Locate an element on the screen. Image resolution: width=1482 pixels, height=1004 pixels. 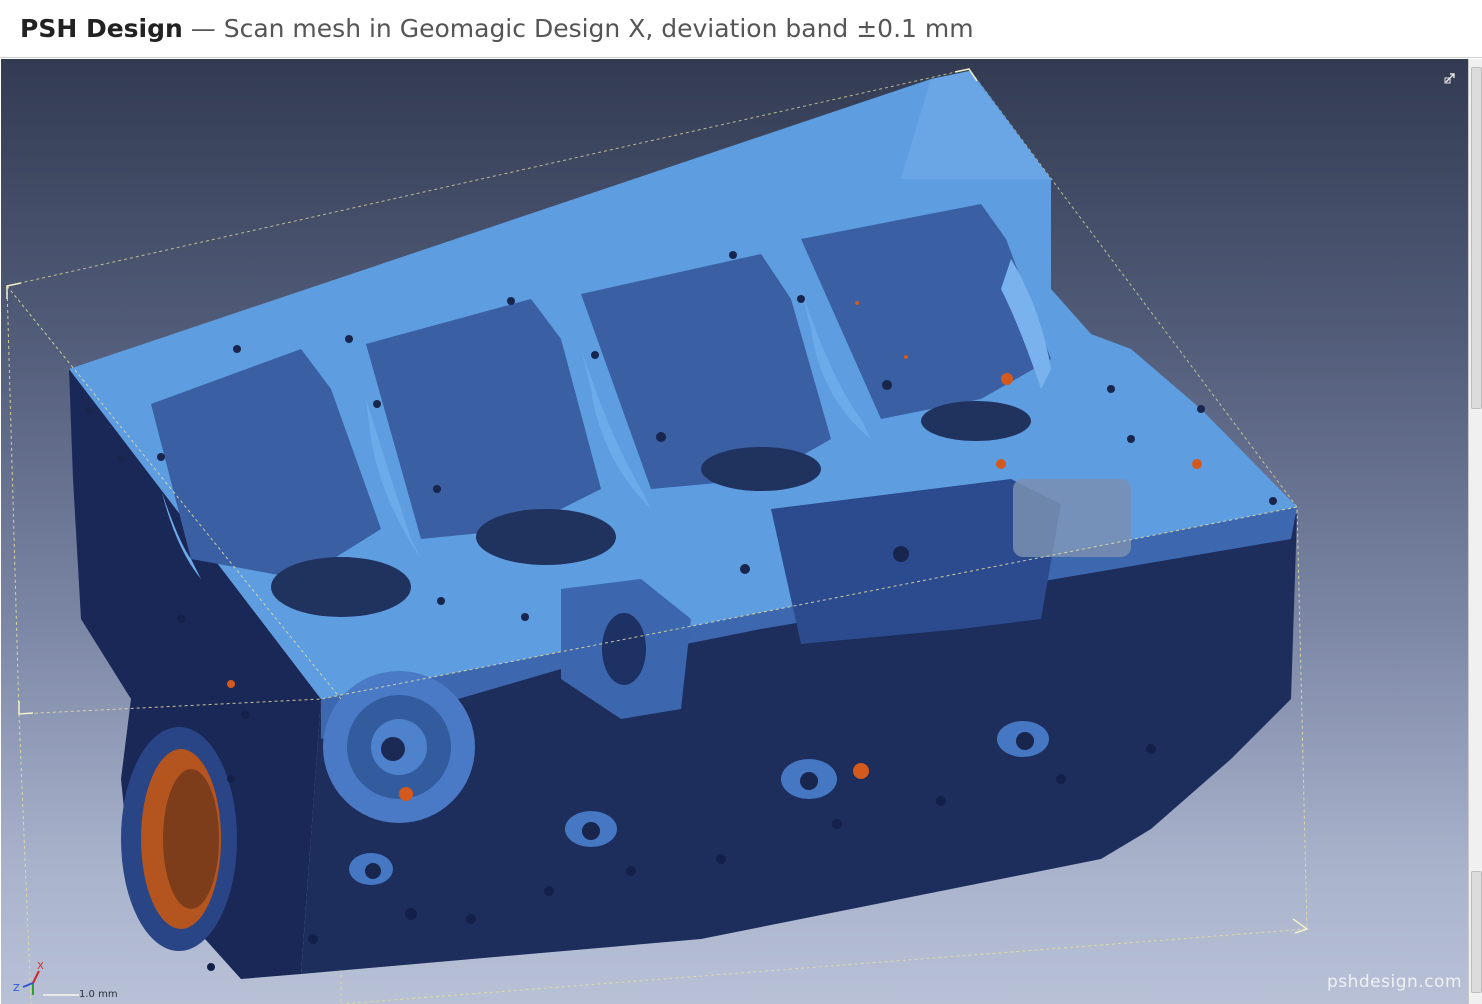
axis-z-label: Z is located at coordinates (16, 988).